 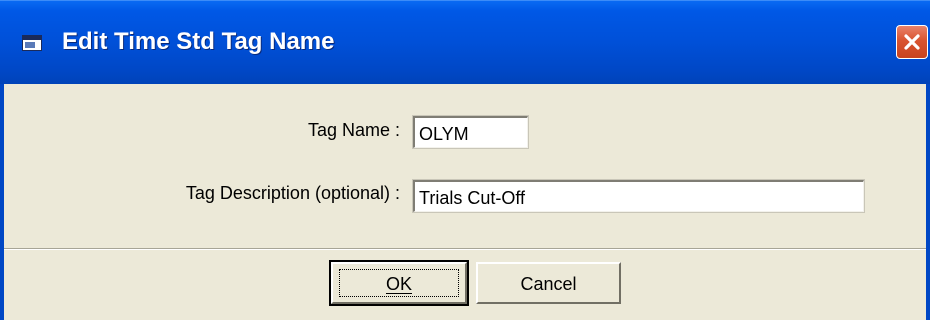 I want to click on button-separator, so click(x=465, y=249).